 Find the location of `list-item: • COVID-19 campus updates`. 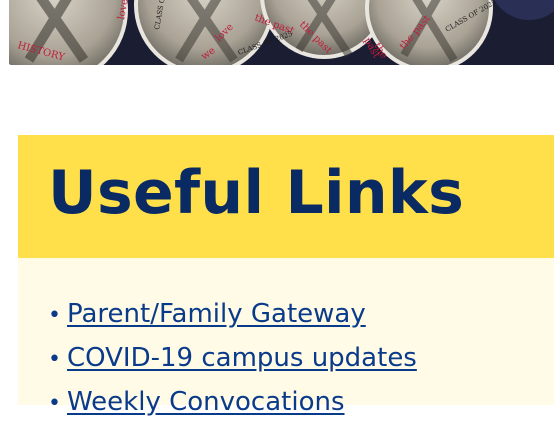

list-item: • COVID-19 campus updates is located at coordinates (301, 359).